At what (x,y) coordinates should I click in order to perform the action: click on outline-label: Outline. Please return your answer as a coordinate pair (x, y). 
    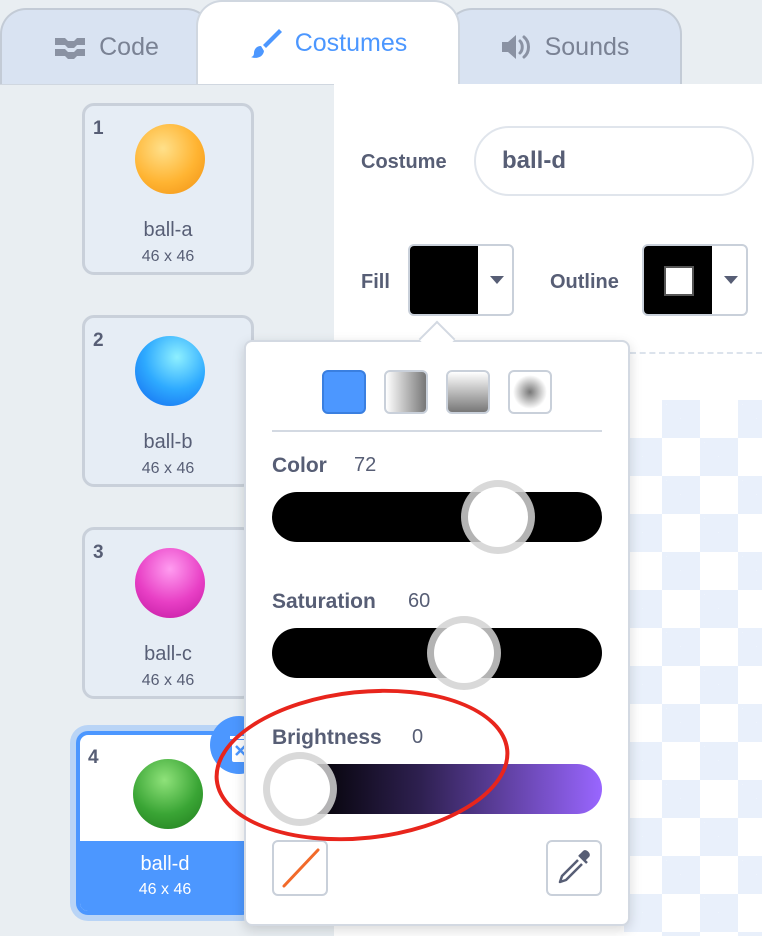
    Looking at the image, I should click on (584, 282).